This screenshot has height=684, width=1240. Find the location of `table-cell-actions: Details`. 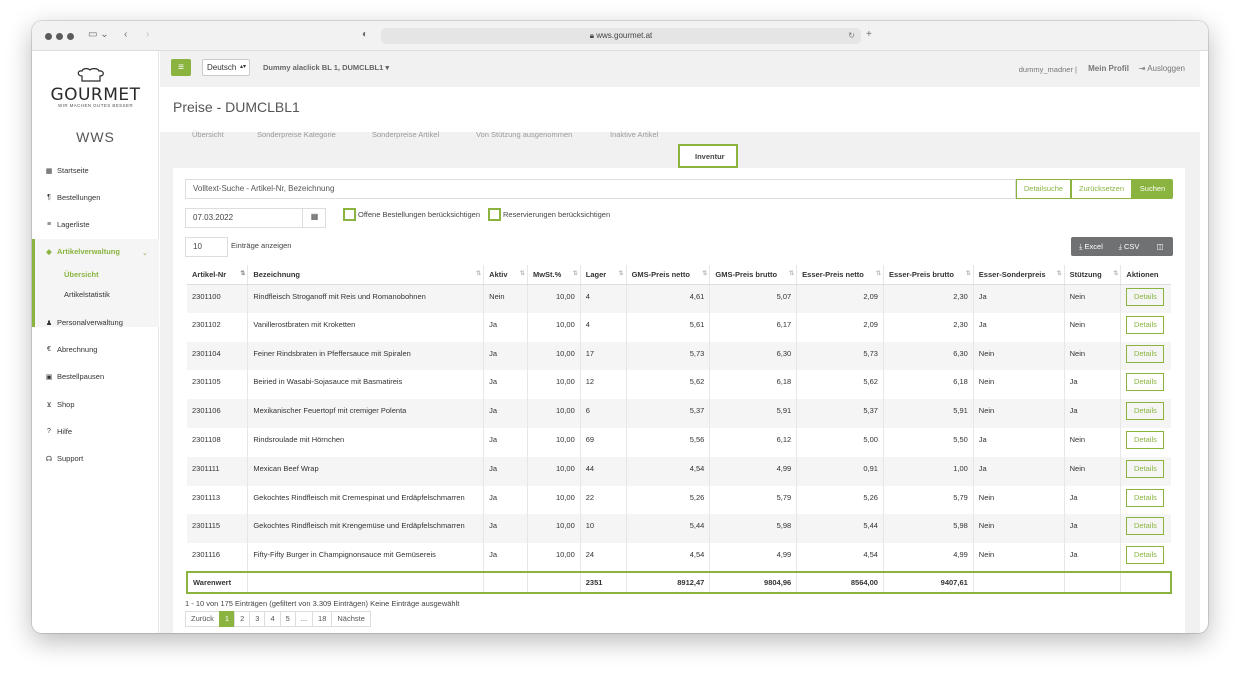

table-cell-actions: Details is located at coordinates (1146, 384).